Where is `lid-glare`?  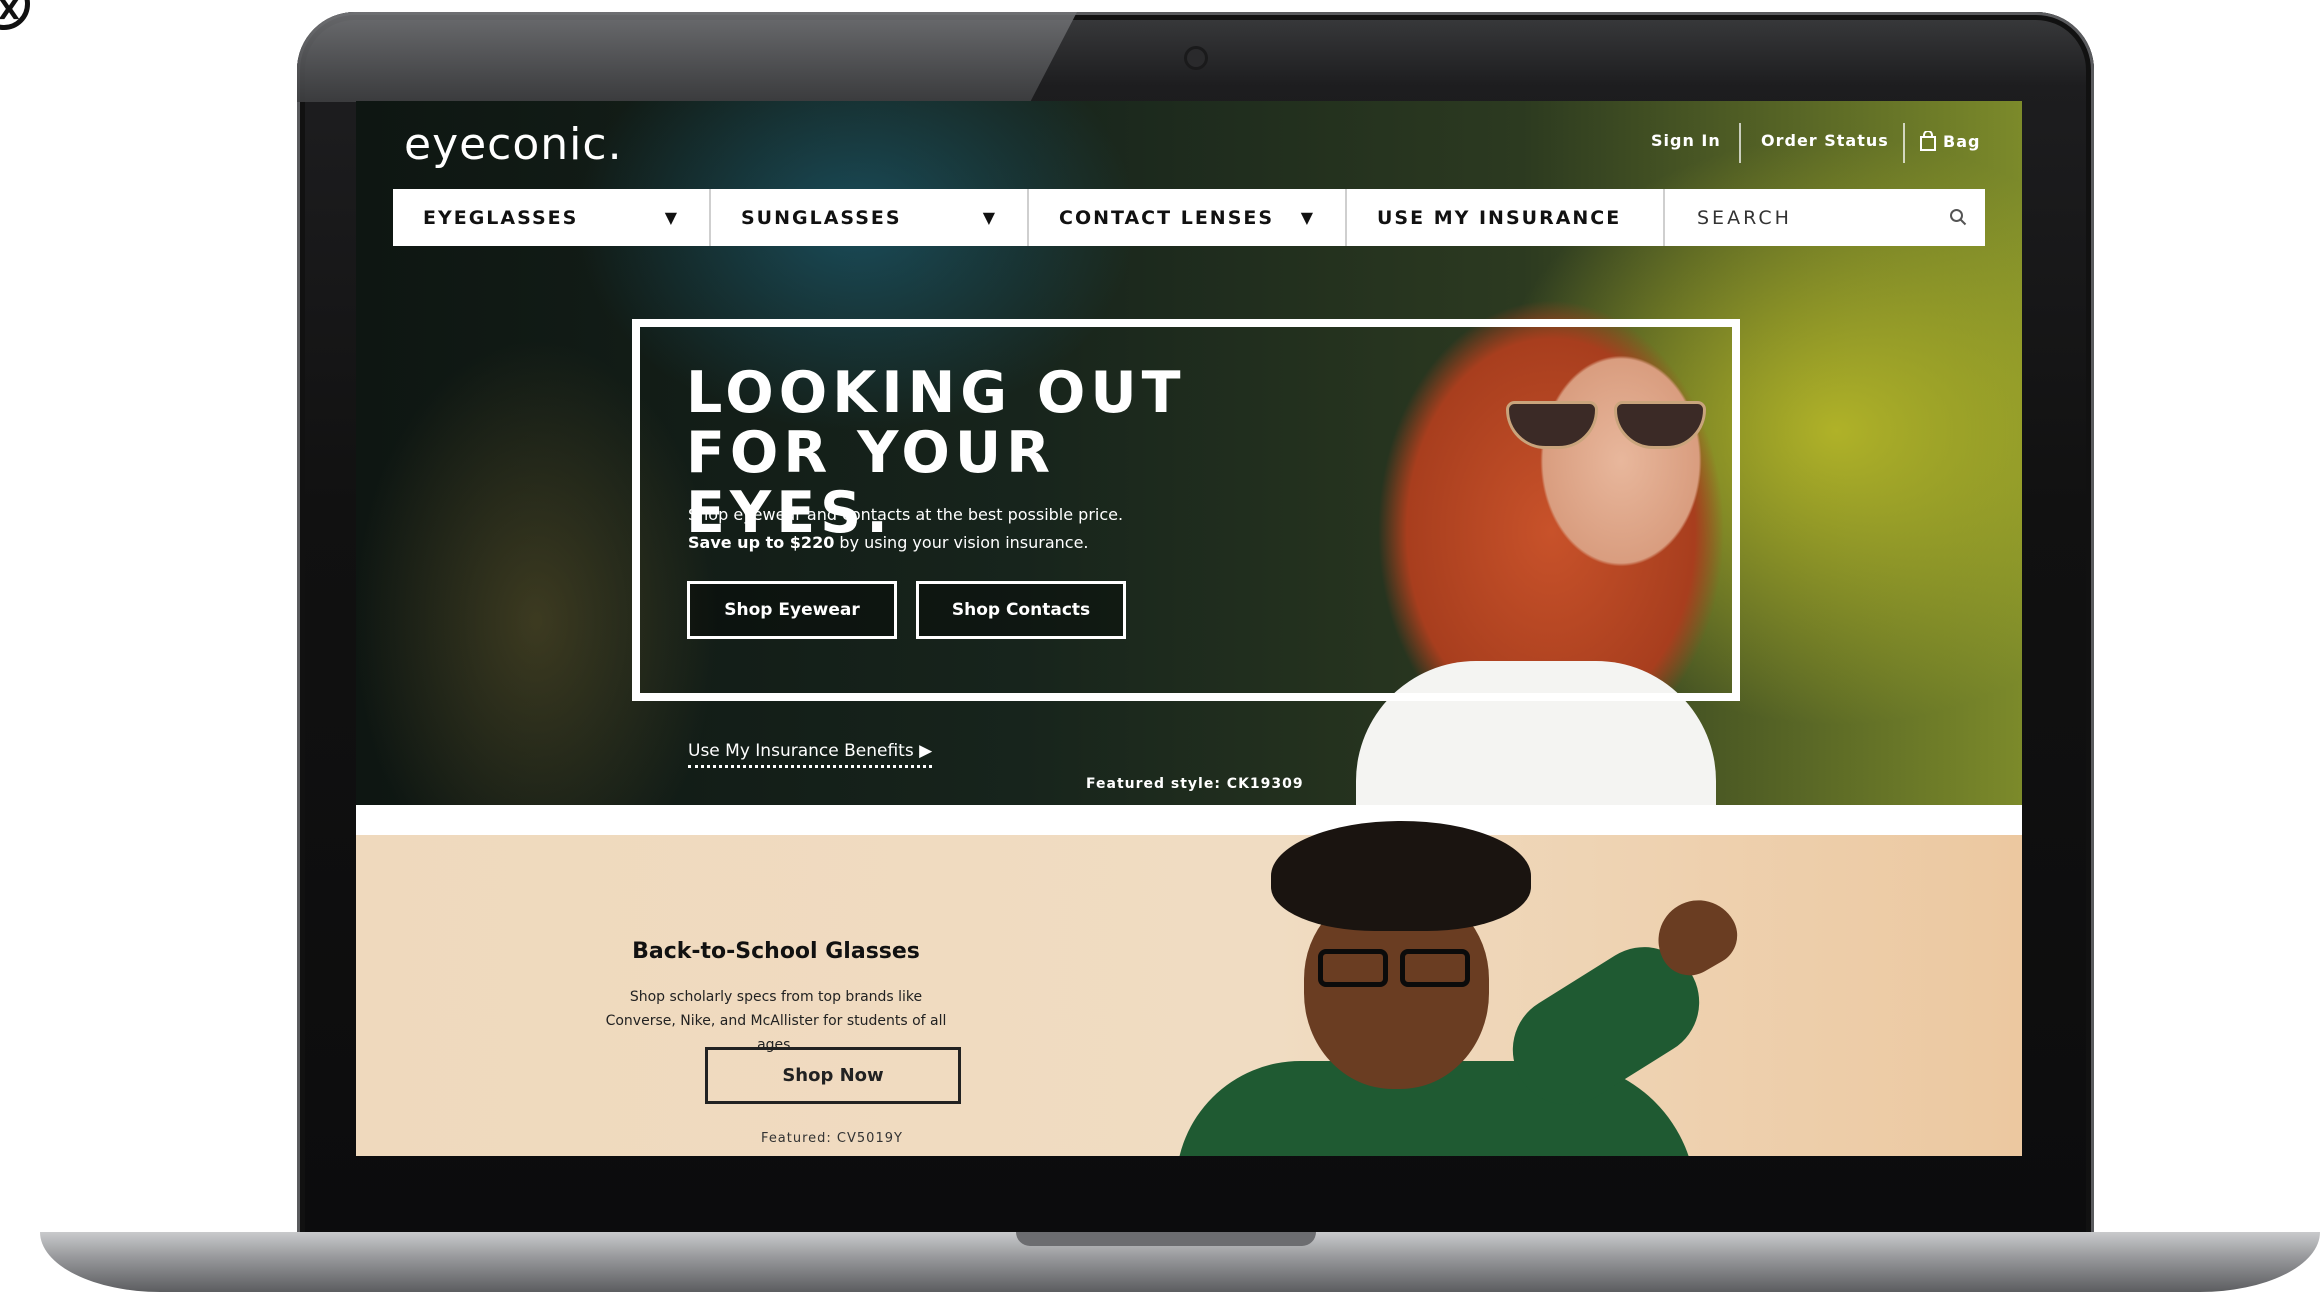 lid-glare is located at coordinates (687, 57).